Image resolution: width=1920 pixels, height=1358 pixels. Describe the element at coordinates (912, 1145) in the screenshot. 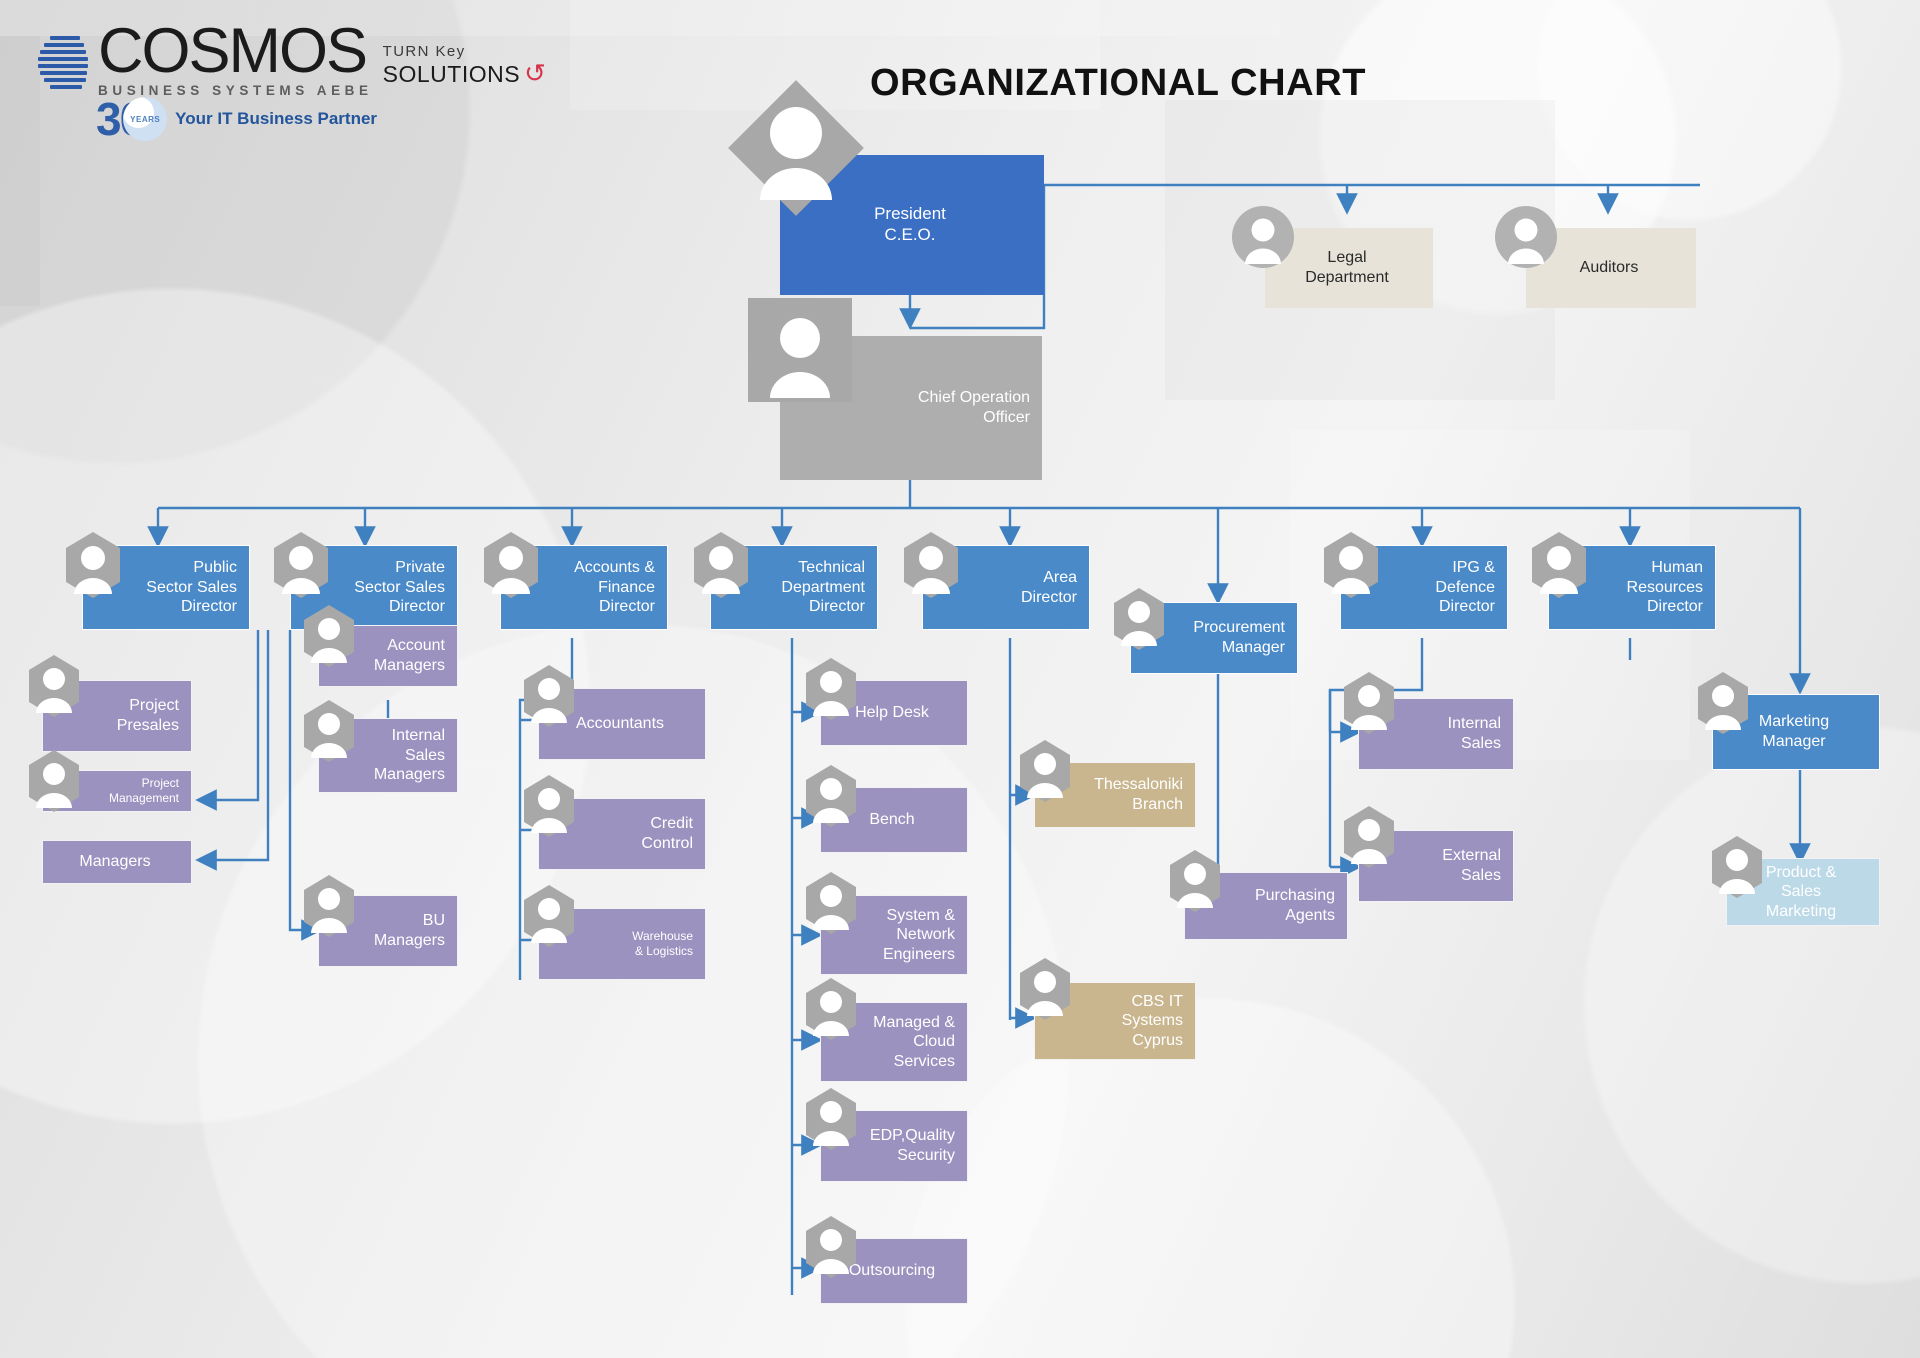

I see `node-label: EDP,Quality Security` at that location.